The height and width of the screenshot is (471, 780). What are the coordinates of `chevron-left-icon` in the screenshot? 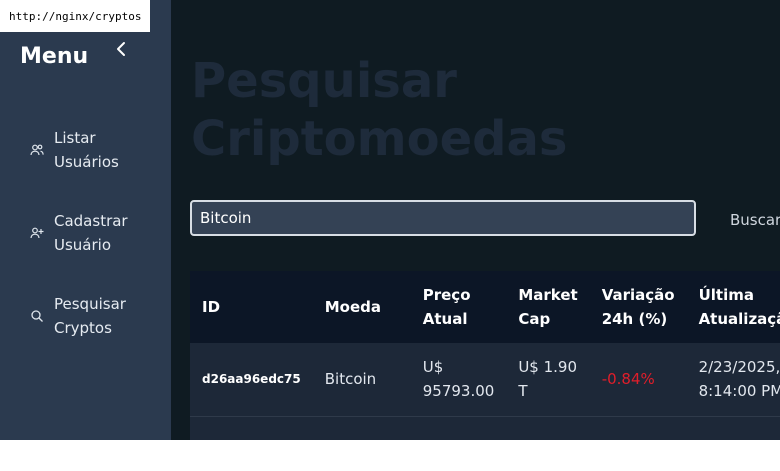 It's located at (121, 49).